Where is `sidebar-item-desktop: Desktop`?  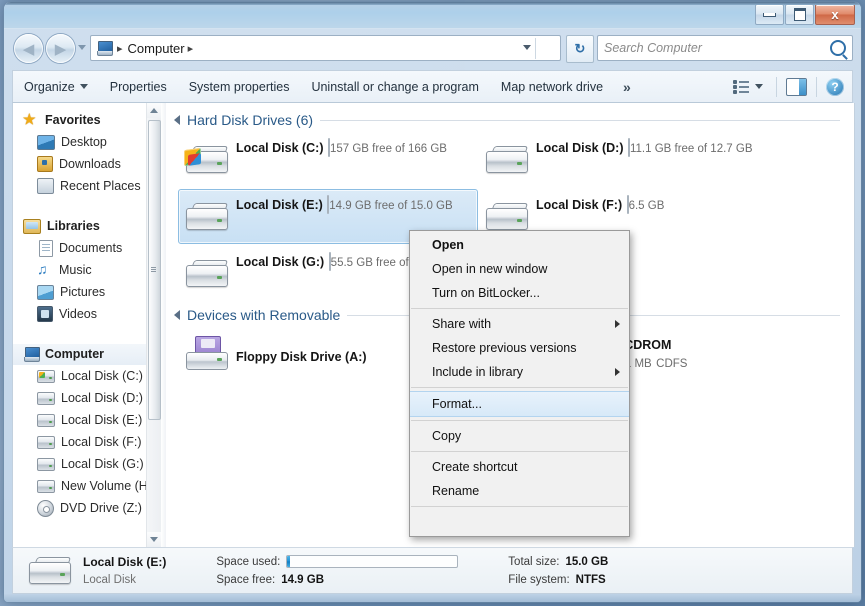 sidebar-item-desktop: Desktop is located at coordinates (80, 142).